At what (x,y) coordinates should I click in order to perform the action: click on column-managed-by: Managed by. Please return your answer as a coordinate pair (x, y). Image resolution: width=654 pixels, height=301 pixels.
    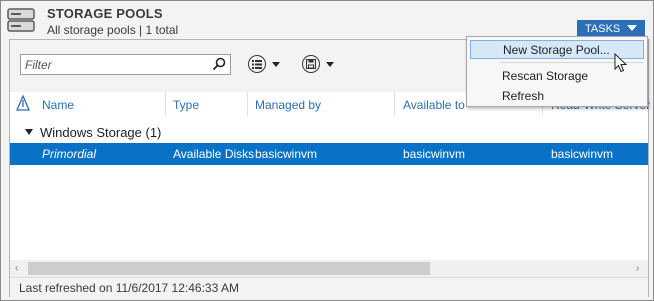
    Looking at the image, I should click on (288, 105).